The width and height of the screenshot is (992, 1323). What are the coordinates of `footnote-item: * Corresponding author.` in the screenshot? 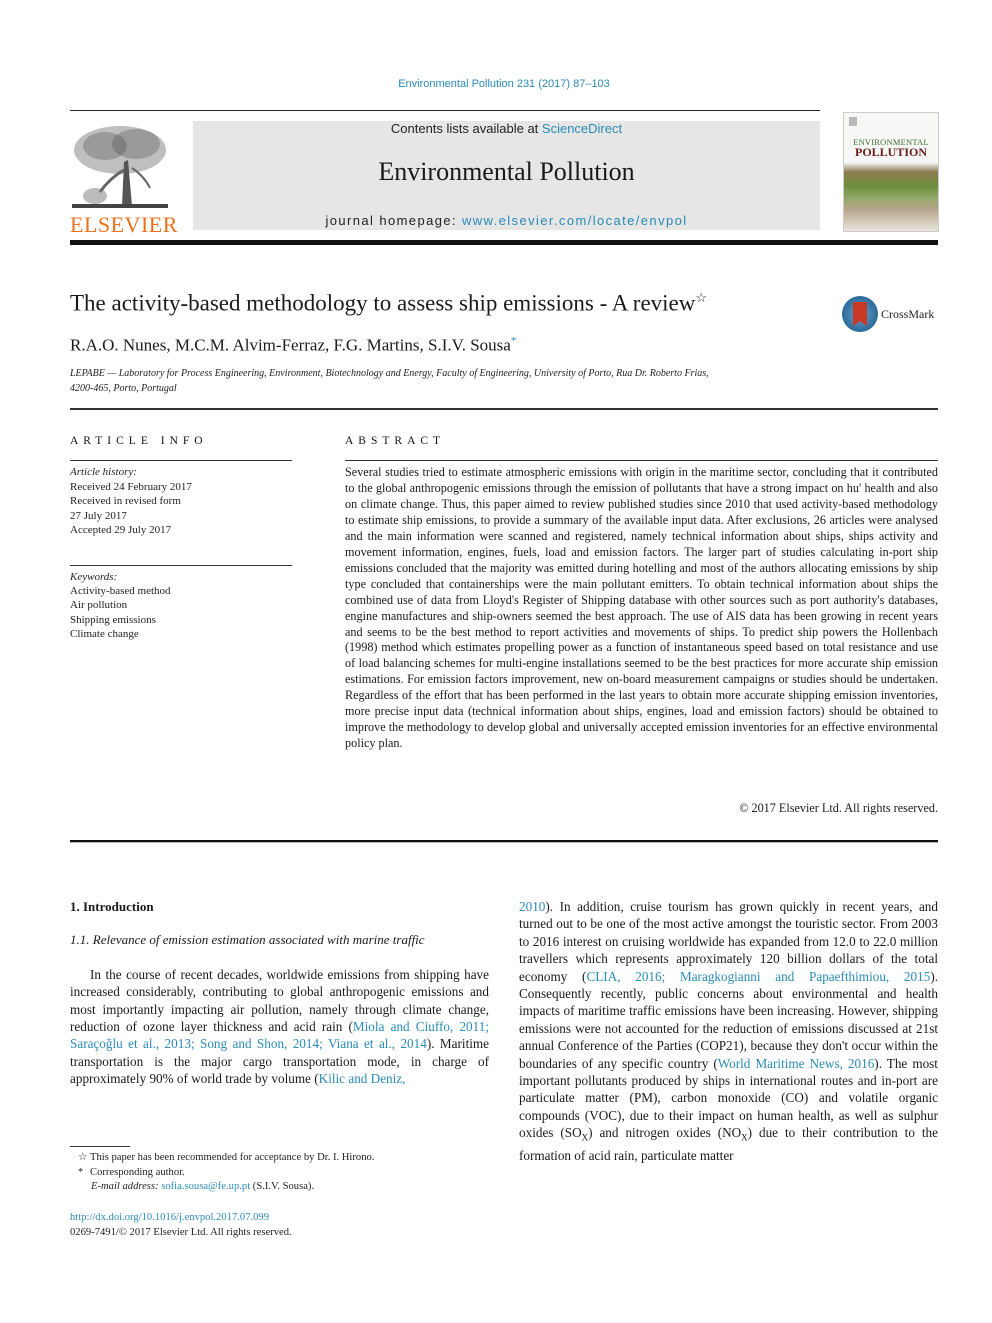 It's located at (222, 1173).